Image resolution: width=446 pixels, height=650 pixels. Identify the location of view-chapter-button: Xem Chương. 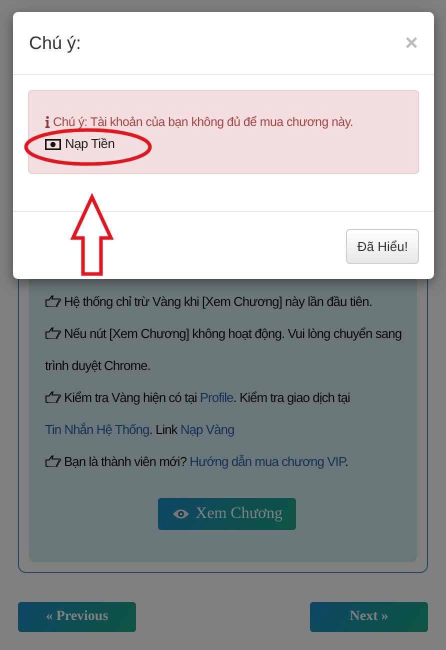
(227, 514).